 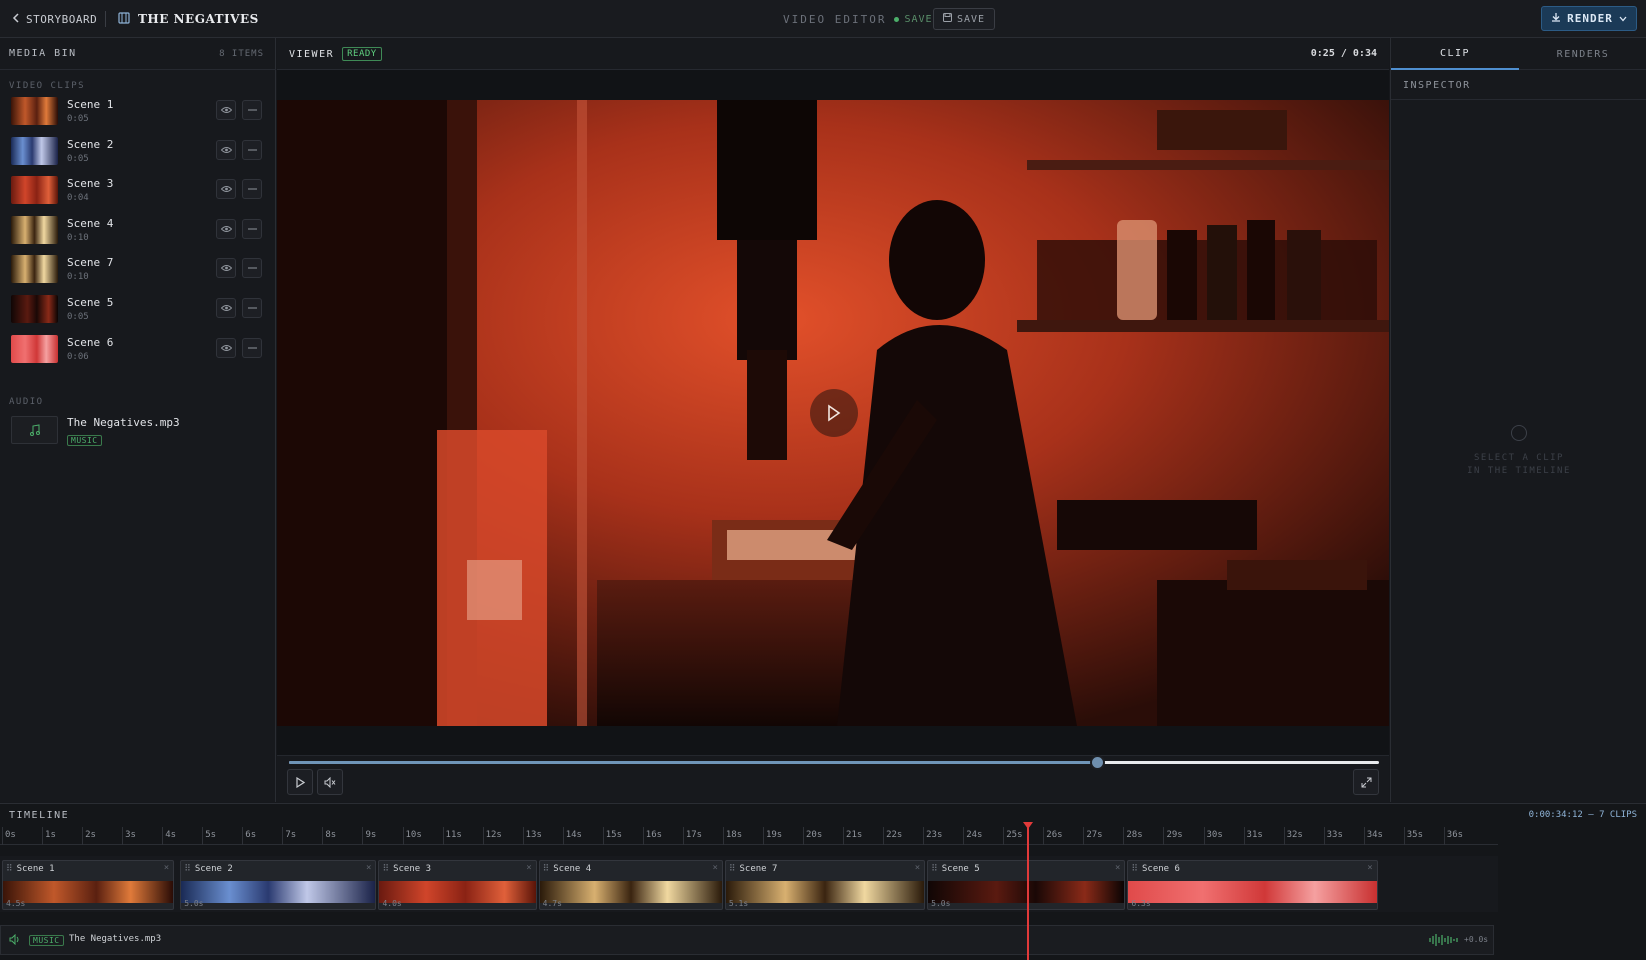 What do you see at coordinates (138, 311) in the screenshot?
I see `media-clip-item: Scene 5 0:05` at bounding box center [138, 311].